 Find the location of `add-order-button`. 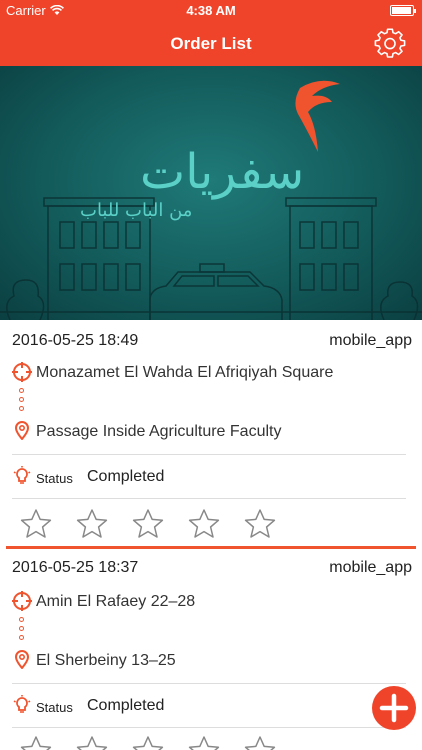

add-order-button is located at coordinates (394, 708).